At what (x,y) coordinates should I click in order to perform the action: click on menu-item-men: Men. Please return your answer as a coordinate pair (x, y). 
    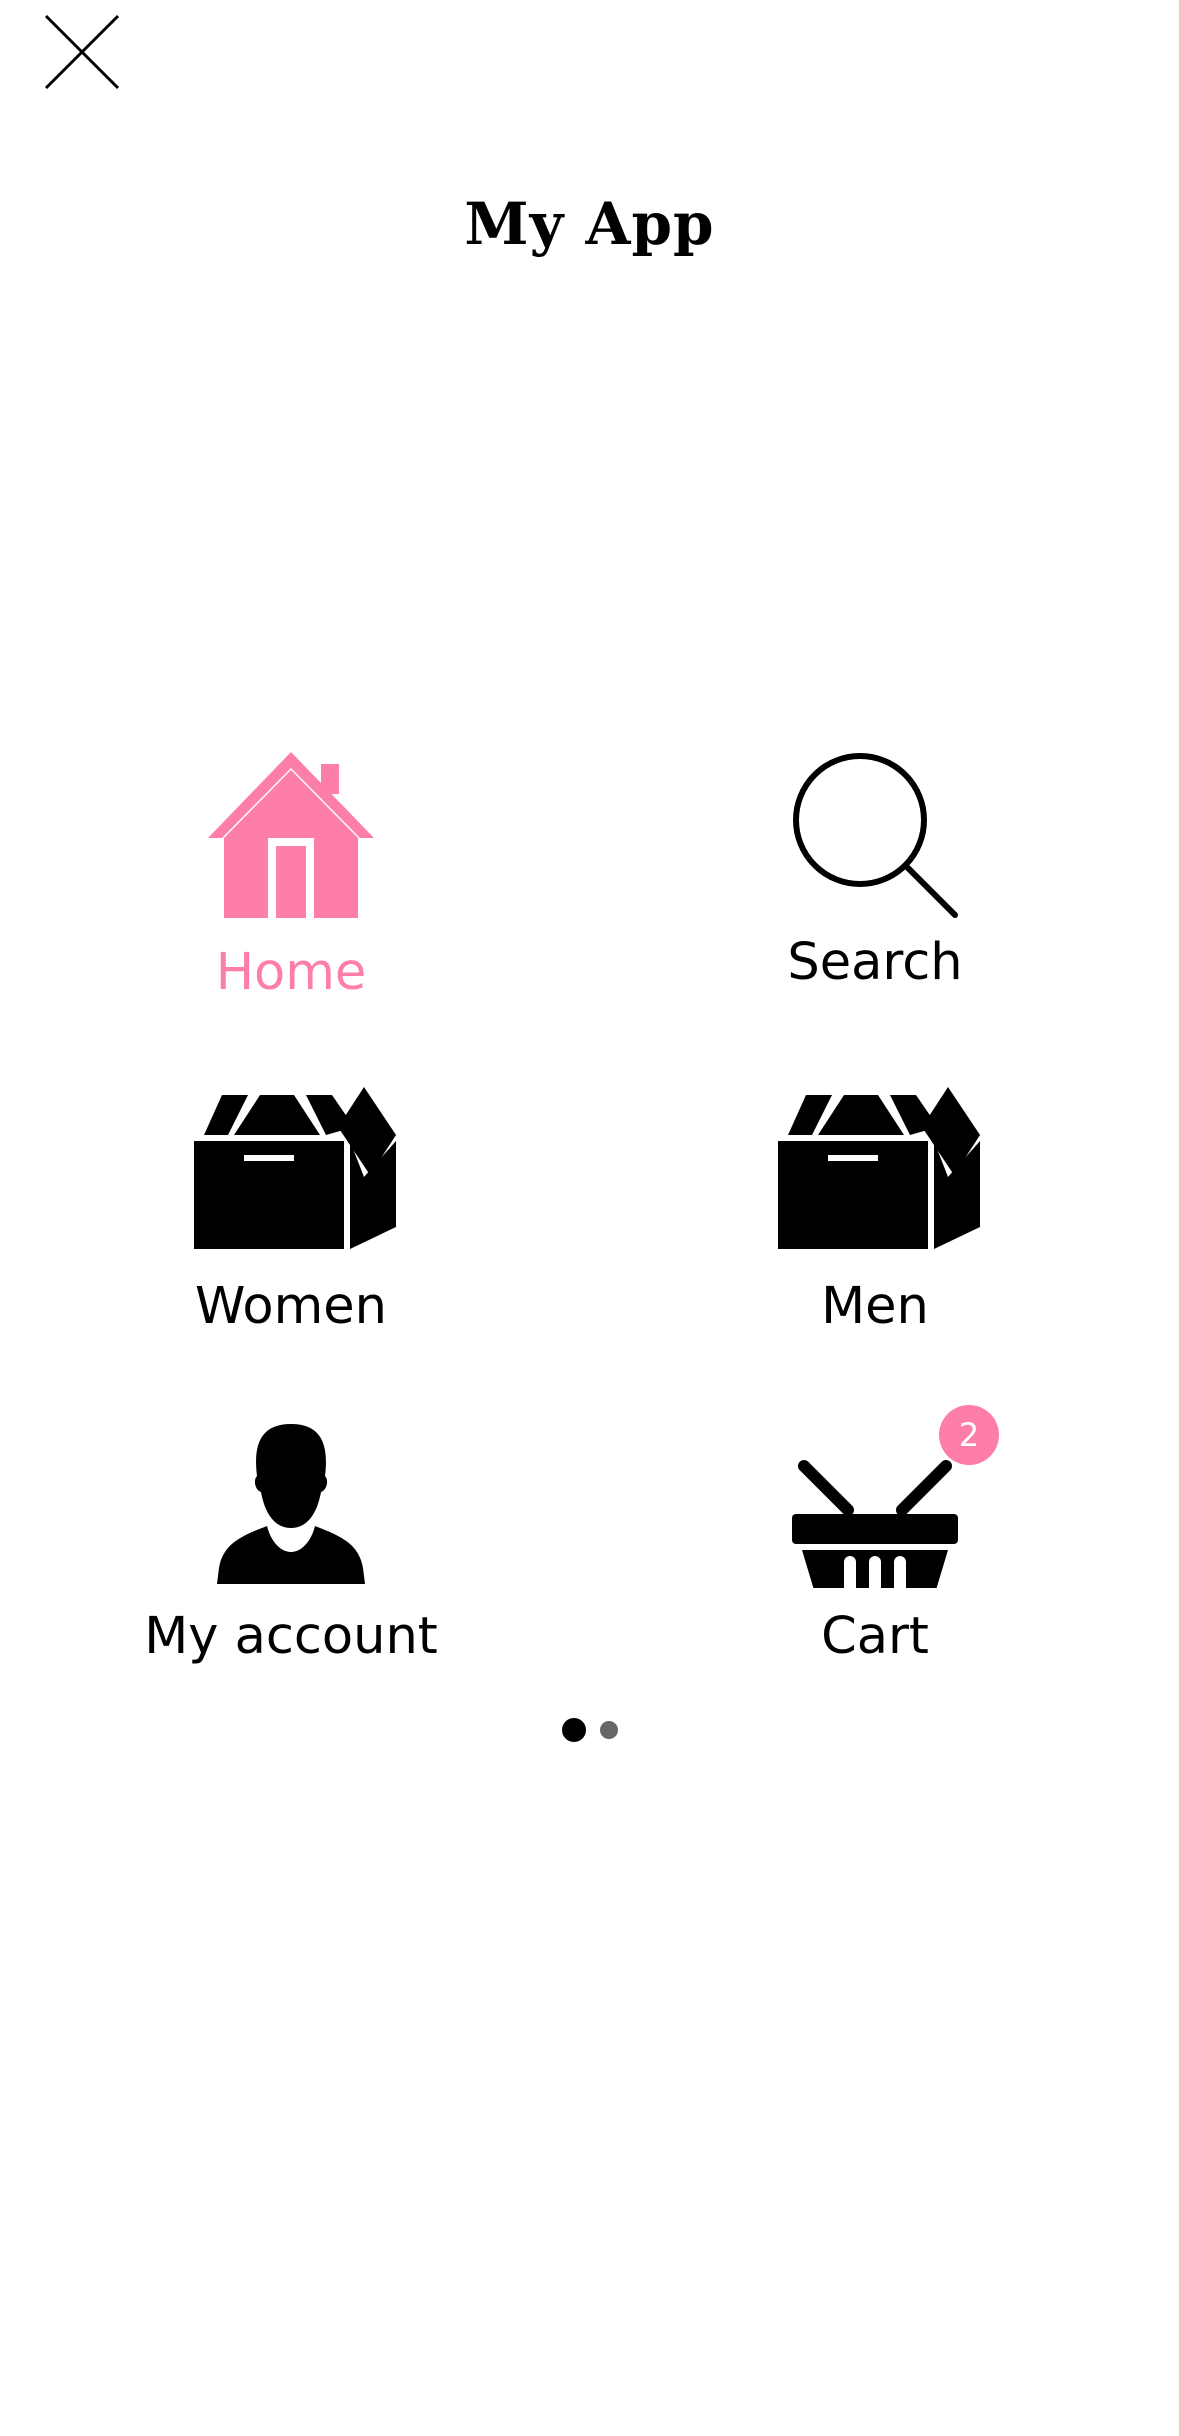
    Looking at the image, I should click on (875, 1230).